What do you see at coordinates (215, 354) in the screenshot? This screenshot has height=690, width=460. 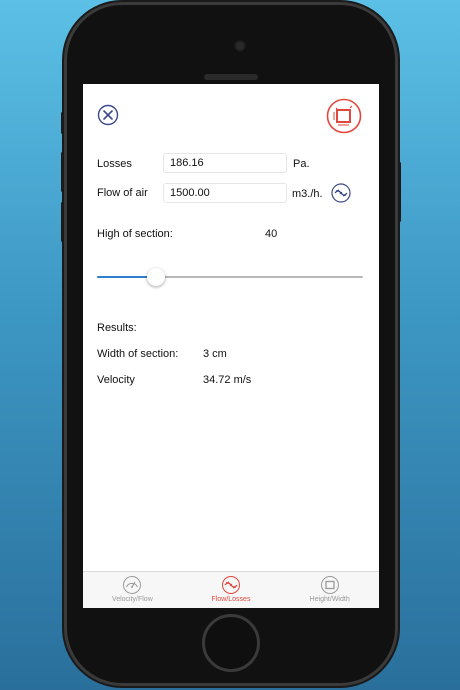 I see `width-value: 3 cm` at bounding box center [215, 354].